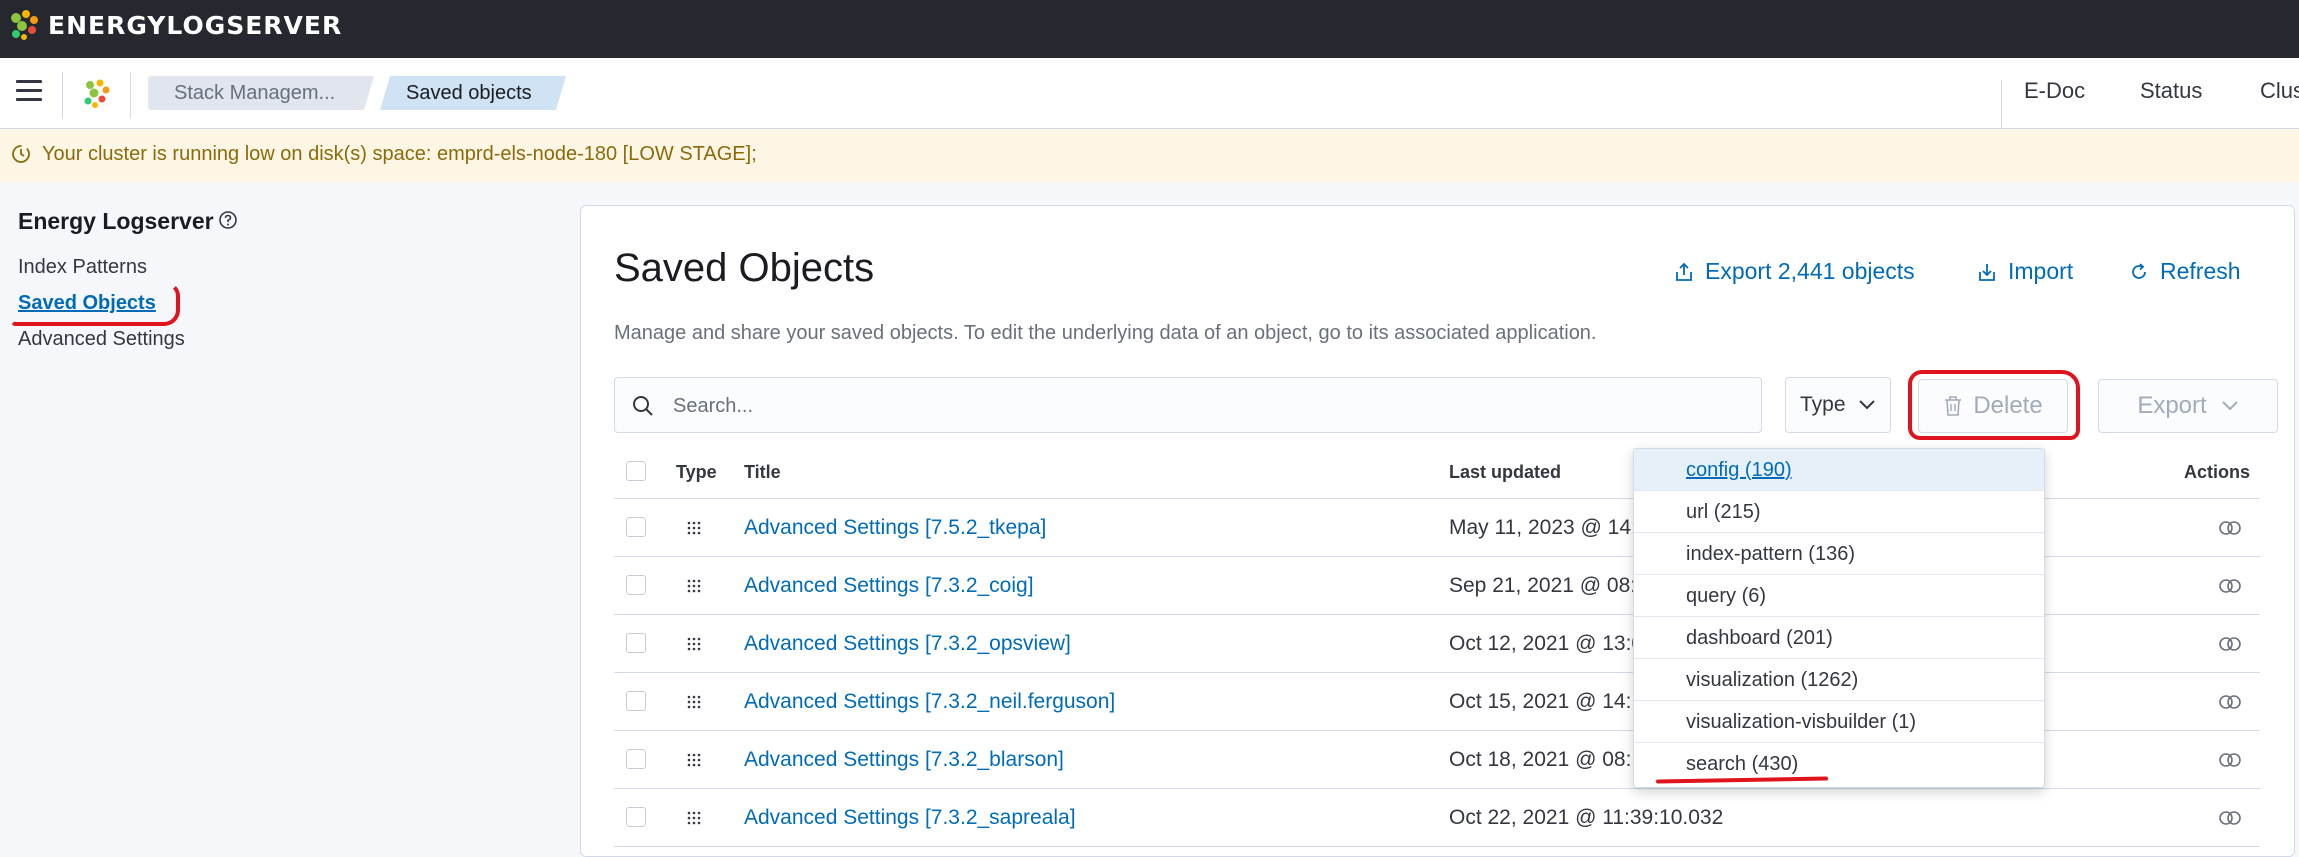 This screenshot has height=857, width=2299. I want to click on export-label: Export, so click(2172, 405).